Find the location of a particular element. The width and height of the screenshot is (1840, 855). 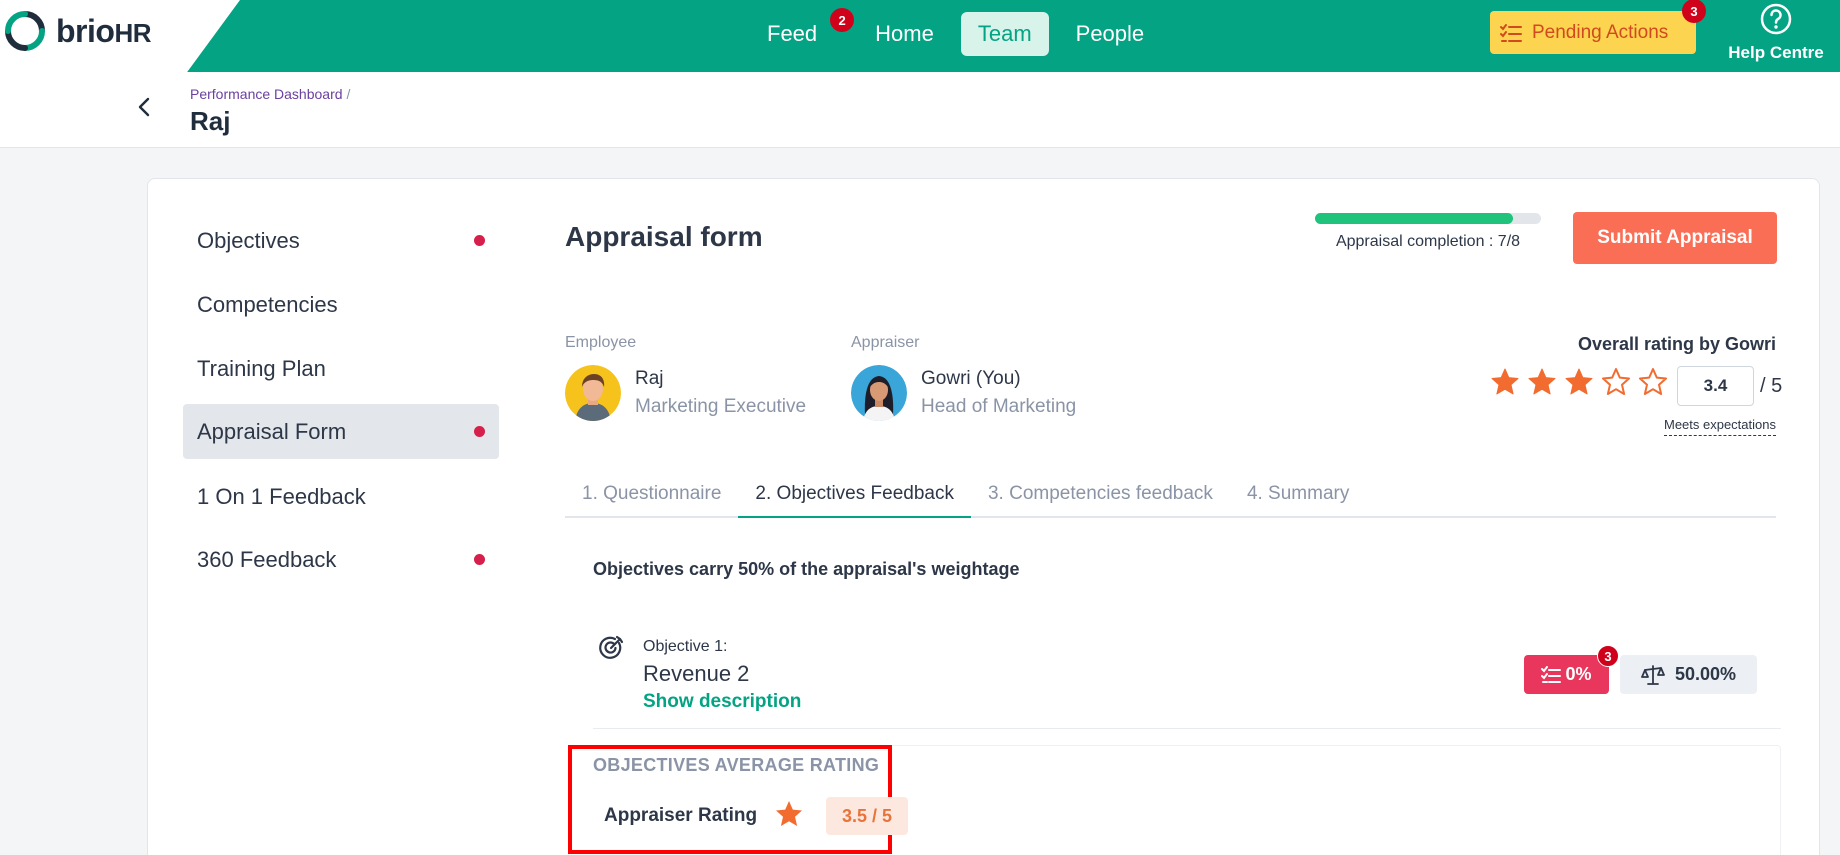

feed-badge: 2 is located at coordinates (842, 20).